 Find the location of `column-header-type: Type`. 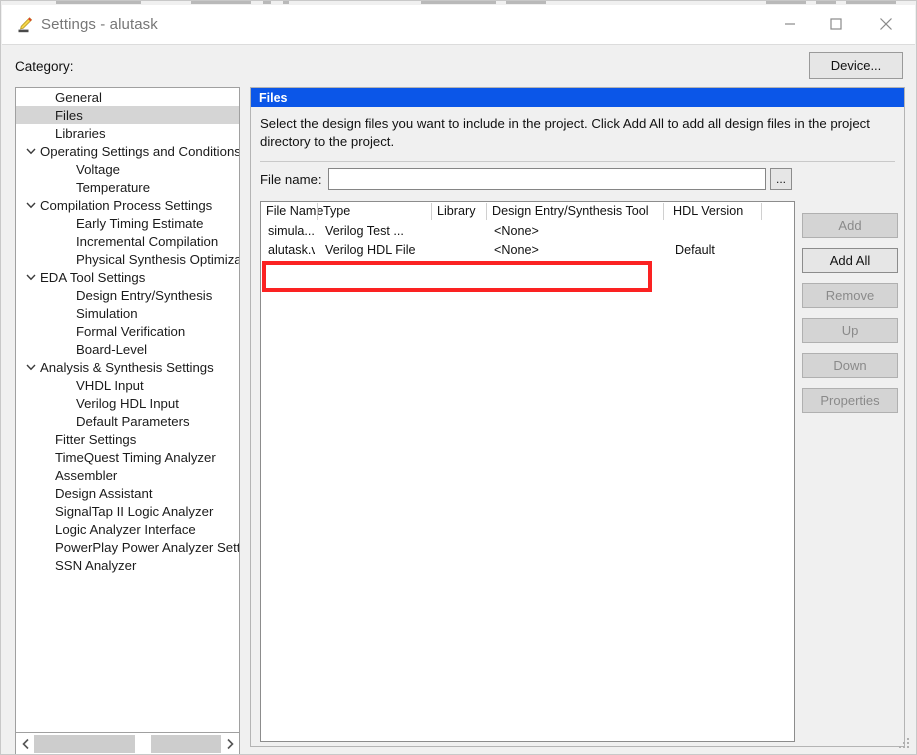

column-header-type: Type is located at coordinates (336, 211).